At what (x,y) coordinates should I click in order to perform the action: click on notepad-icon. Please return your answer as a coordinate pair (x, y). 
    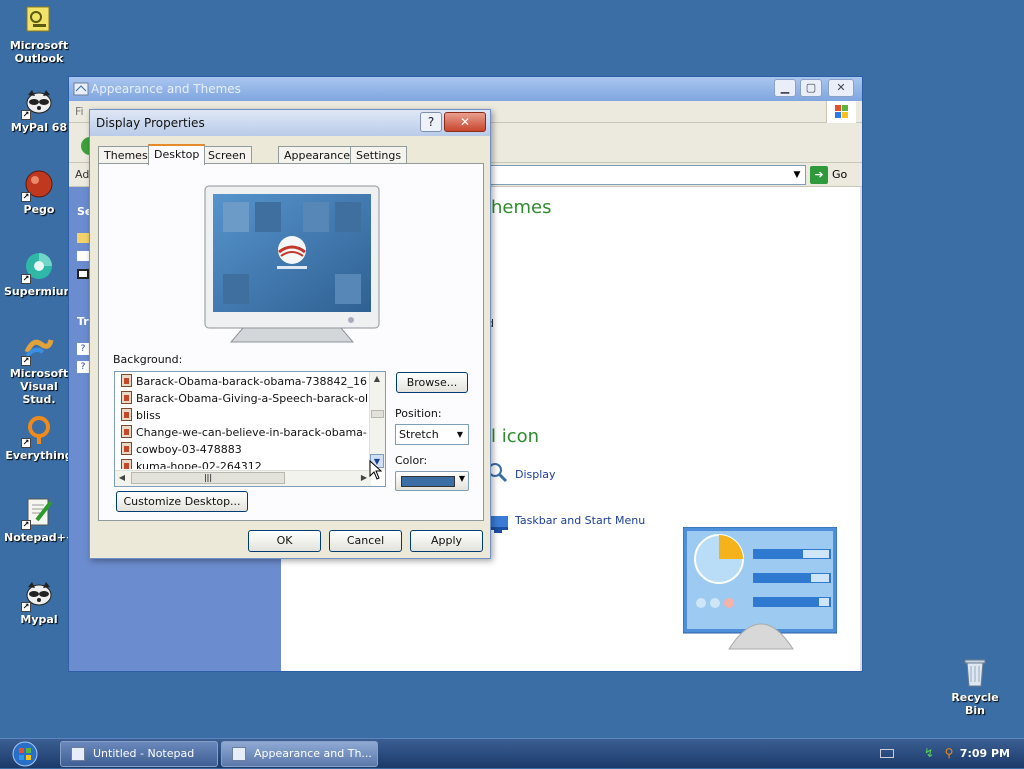
    Looking at the image, I should click on (78, 754).